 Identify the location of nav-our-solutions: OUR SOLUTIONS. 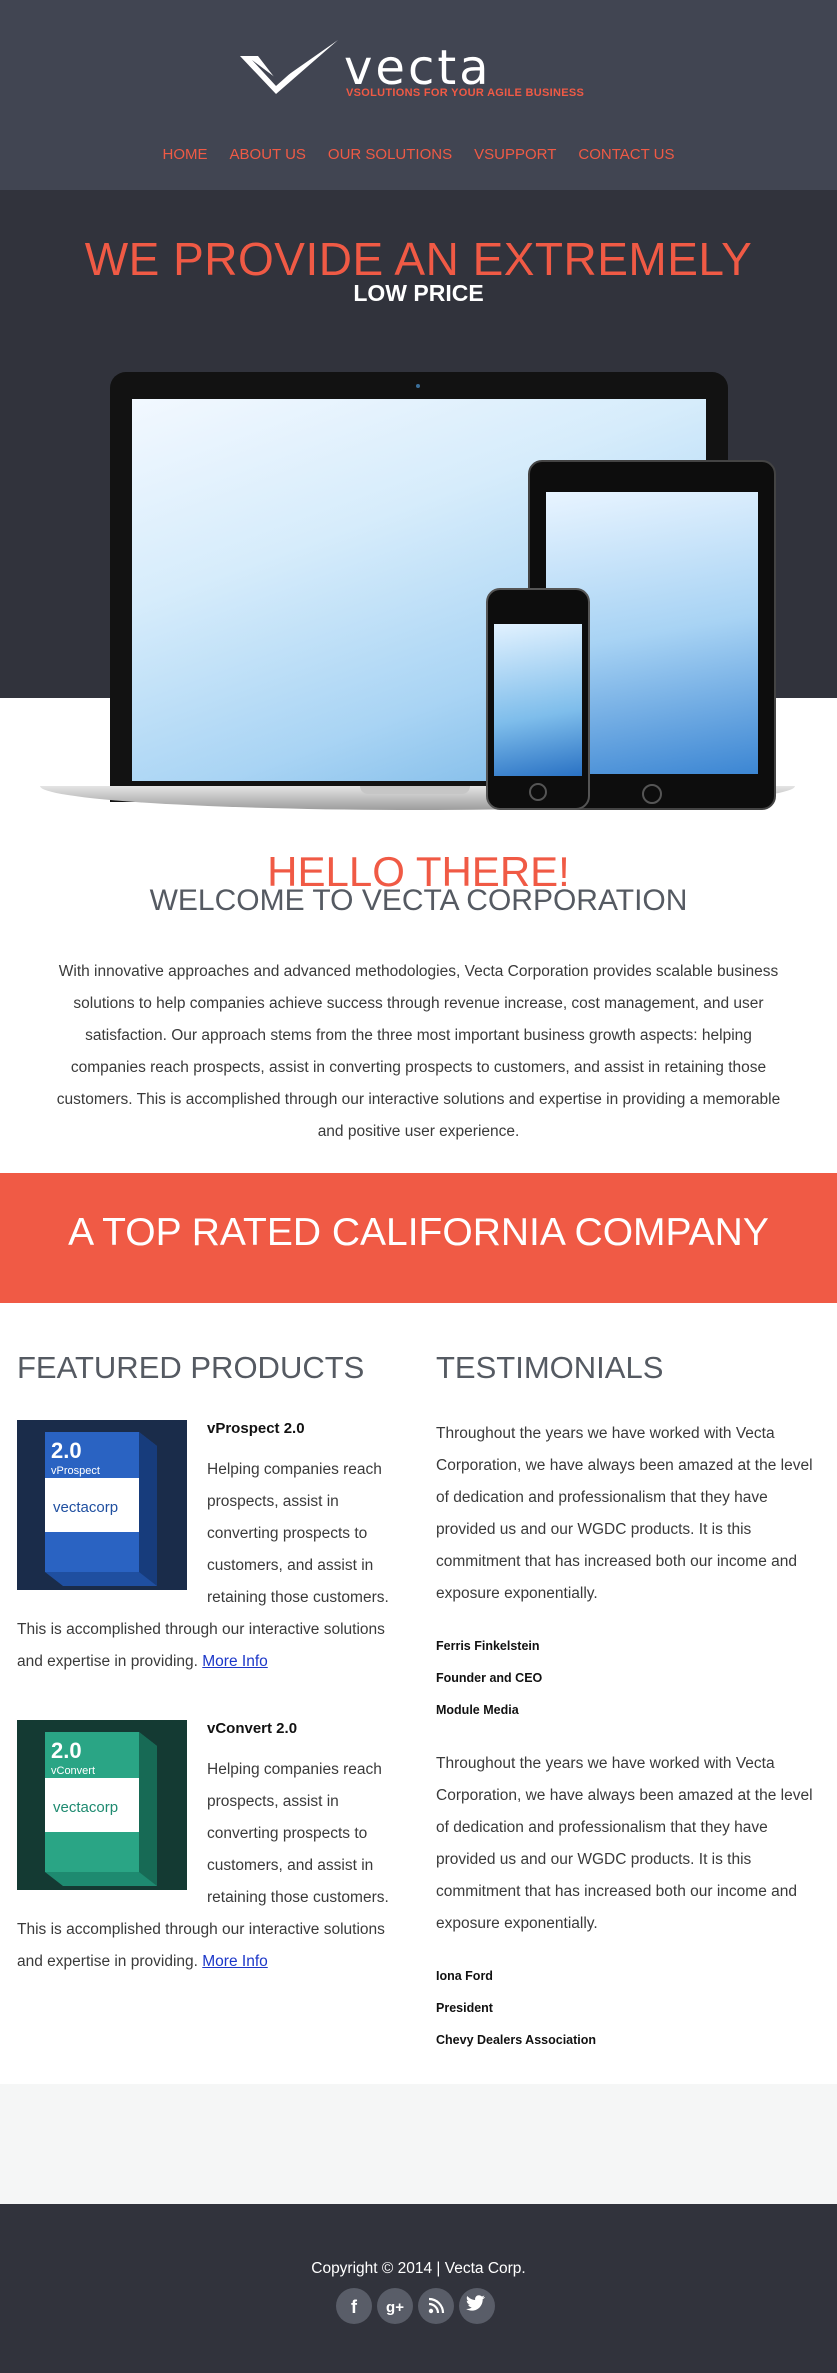
(390, 154).